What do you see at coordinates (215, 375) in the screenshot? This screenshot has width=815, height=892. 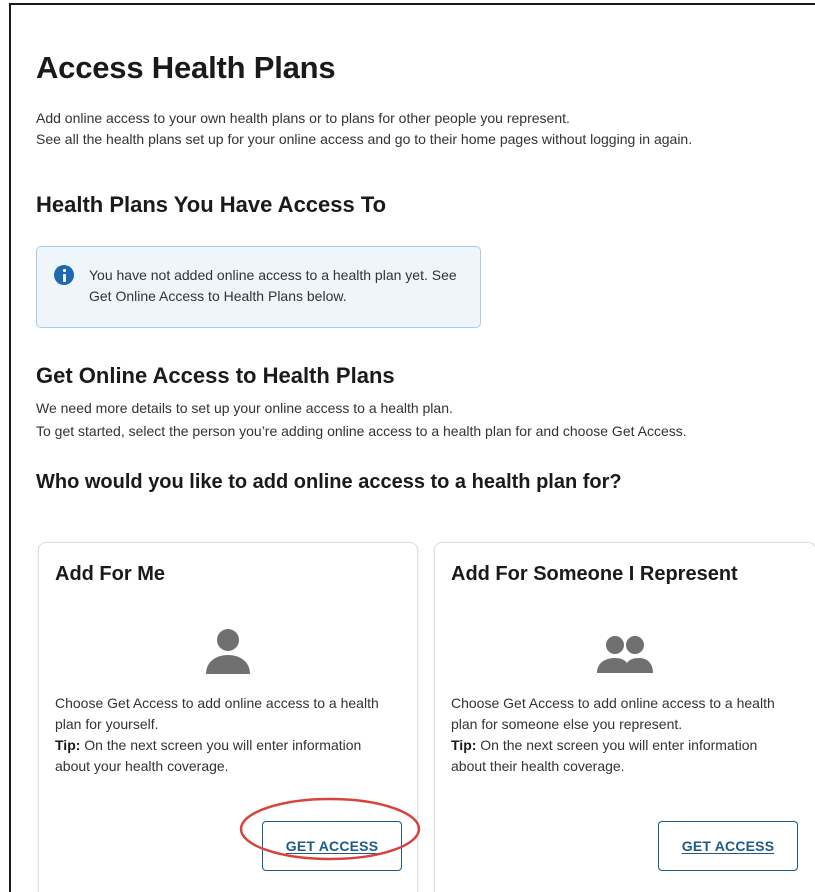 I see `get-access-heading: Get Online Access to Health Plans` at bounding box center [215, 375].